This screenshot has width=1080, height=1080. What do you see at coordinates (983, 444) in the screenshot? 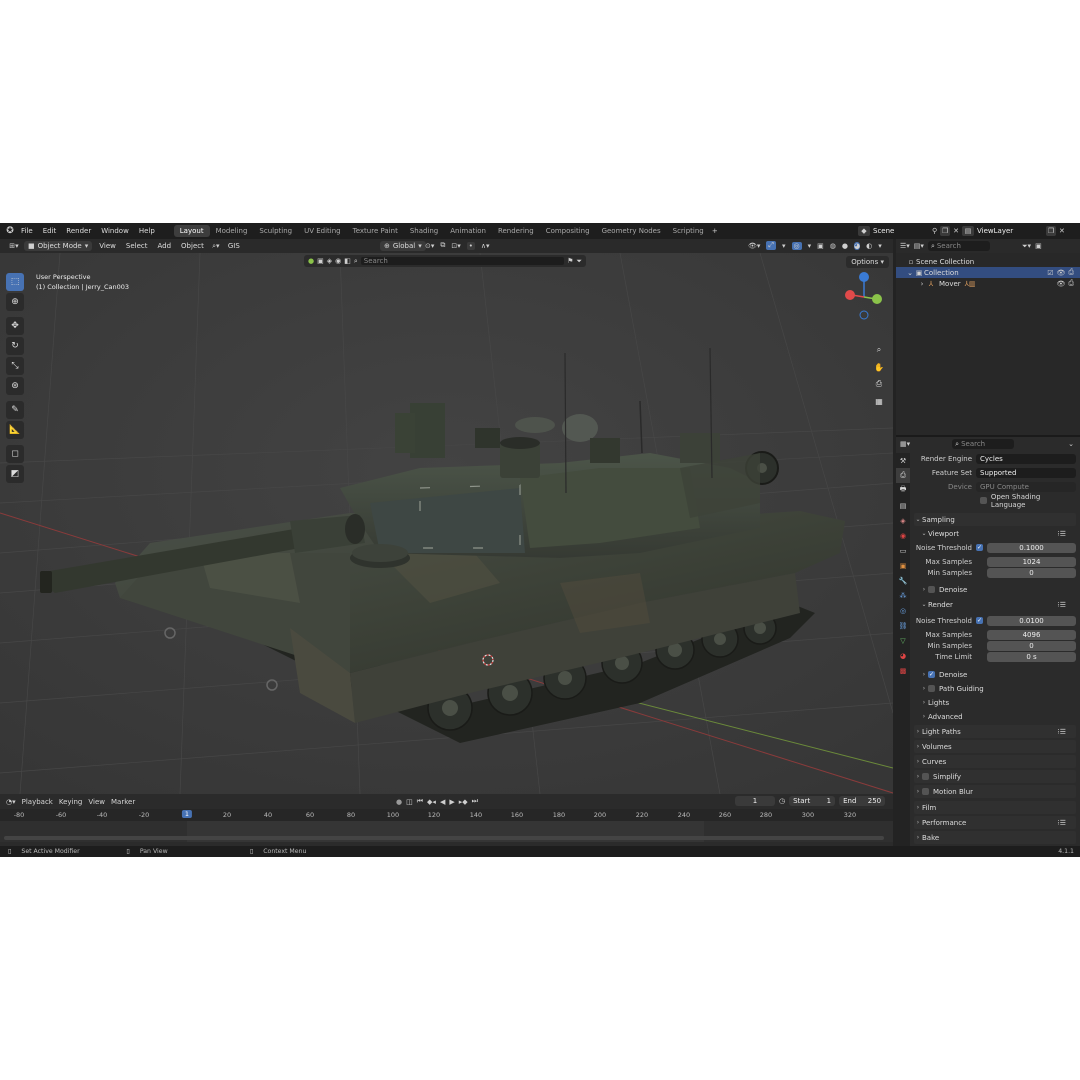
I see `properties-search-input: ⌕ Search` at bounding box center [983, 444].